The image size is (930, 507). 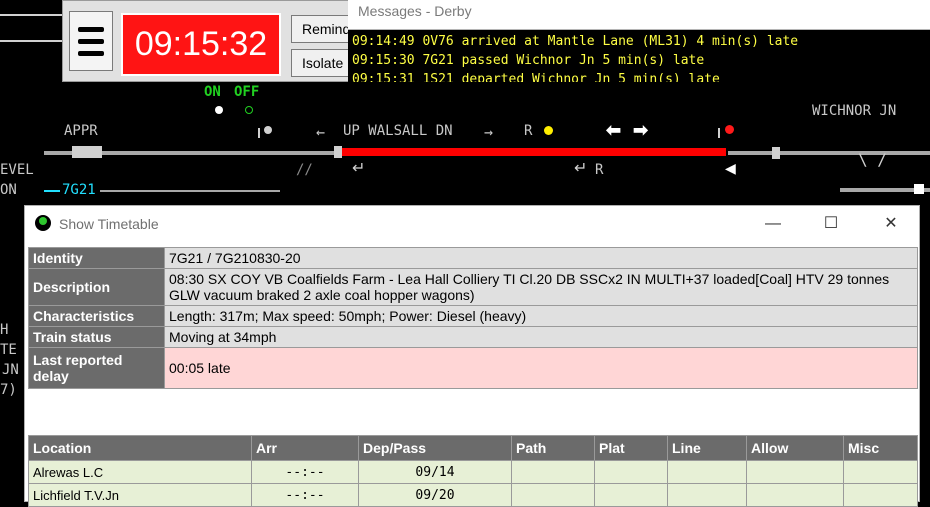 What do you see at coordinates (190, 191) in the screenshot?
I see `track-lower` at bounding box center [190, 191].